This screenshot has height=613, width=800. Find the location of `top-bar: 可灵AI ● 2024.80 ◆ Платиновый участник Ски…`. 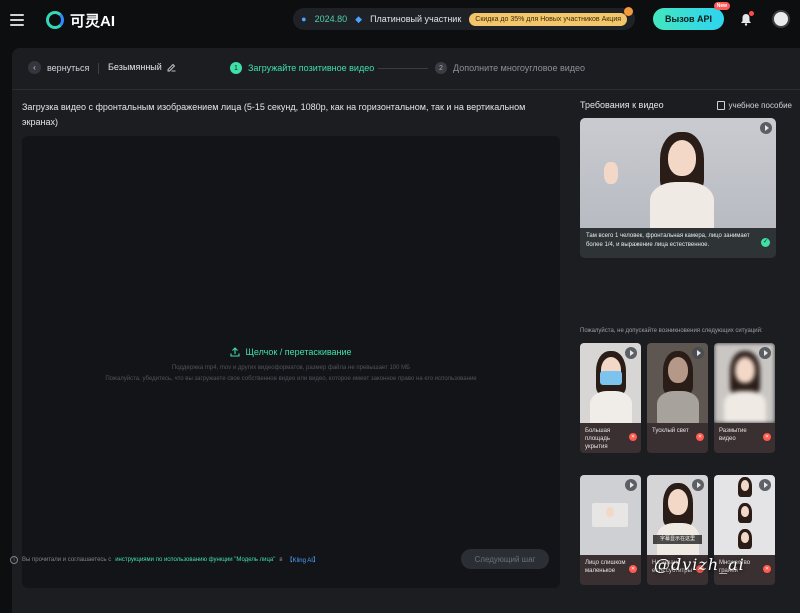

top-bar: 可灵AI ● 2024.80 ◆ Платиновый участник Ски… is located at coordinates (400, 20).